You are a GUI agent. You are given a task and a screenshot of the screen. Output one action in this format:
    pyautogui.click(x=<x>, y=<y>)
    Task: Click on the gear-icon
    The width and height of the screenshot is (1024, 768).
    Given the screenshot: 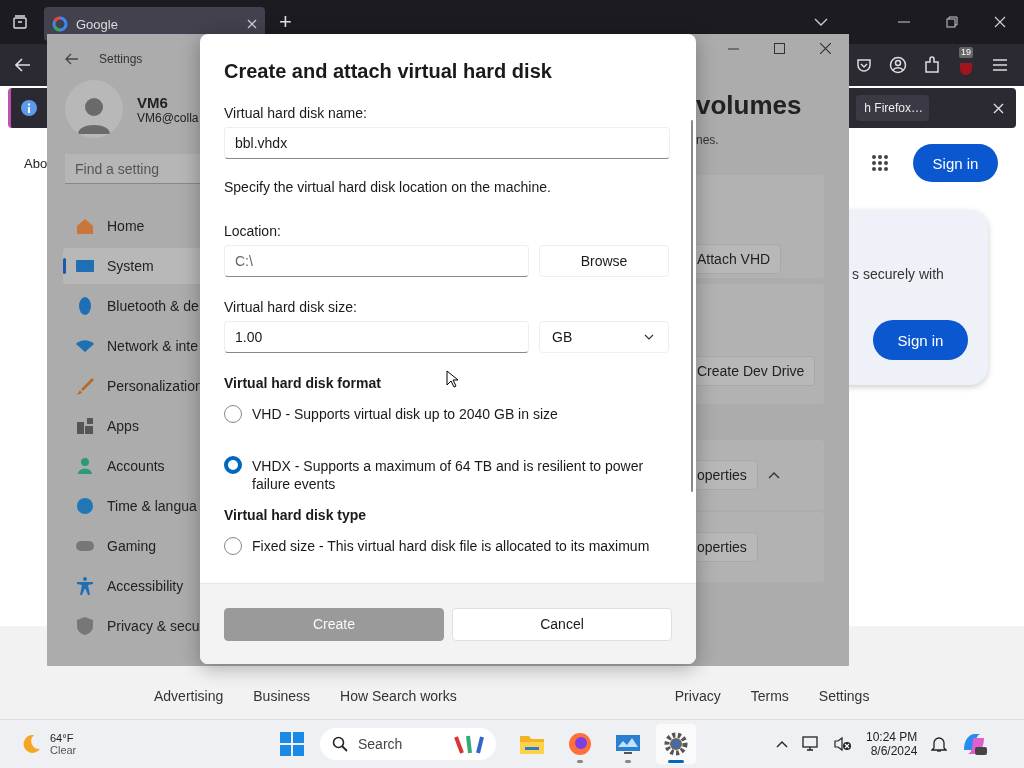 What is the action you would take?
    pyautogui.click(x=676, y=744)
    